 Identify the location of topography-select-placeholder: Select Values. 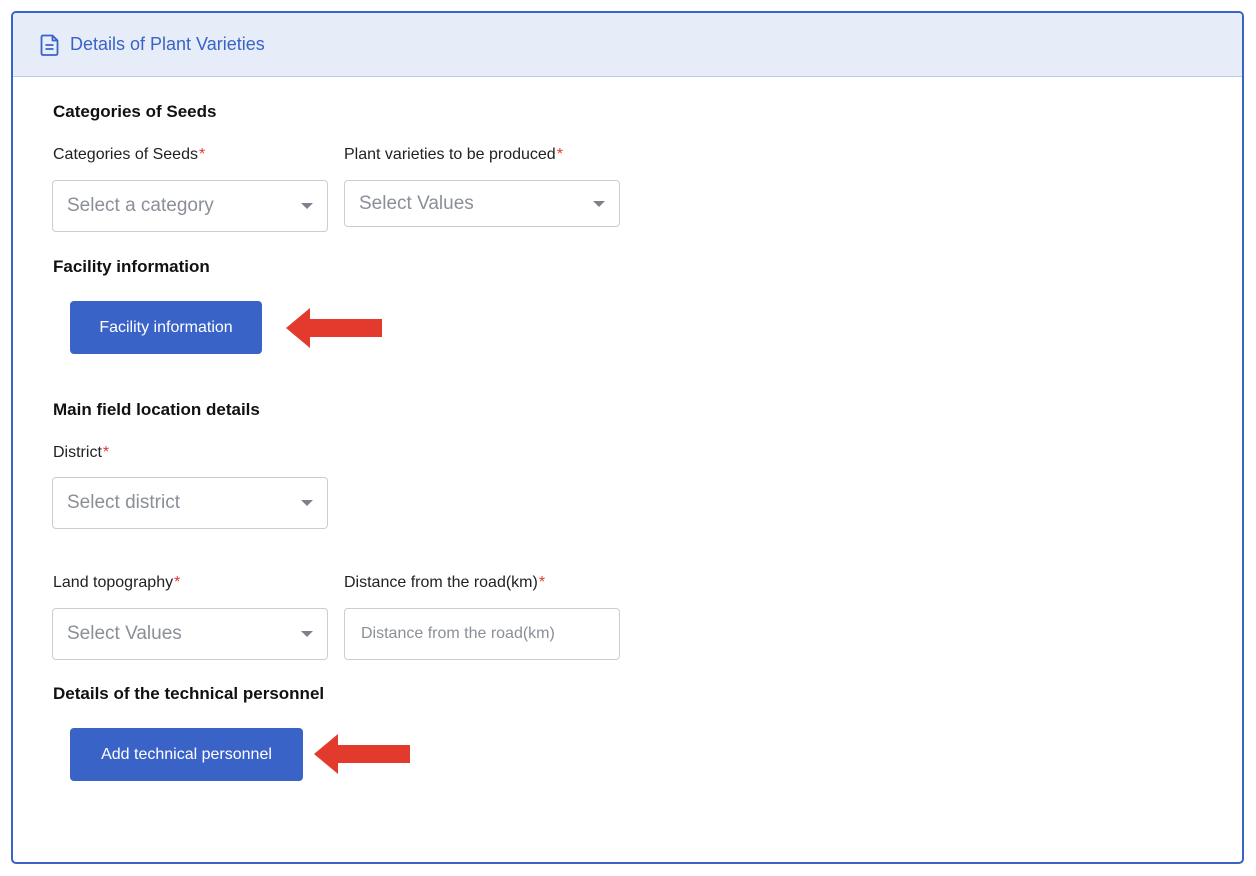
(124, 633).